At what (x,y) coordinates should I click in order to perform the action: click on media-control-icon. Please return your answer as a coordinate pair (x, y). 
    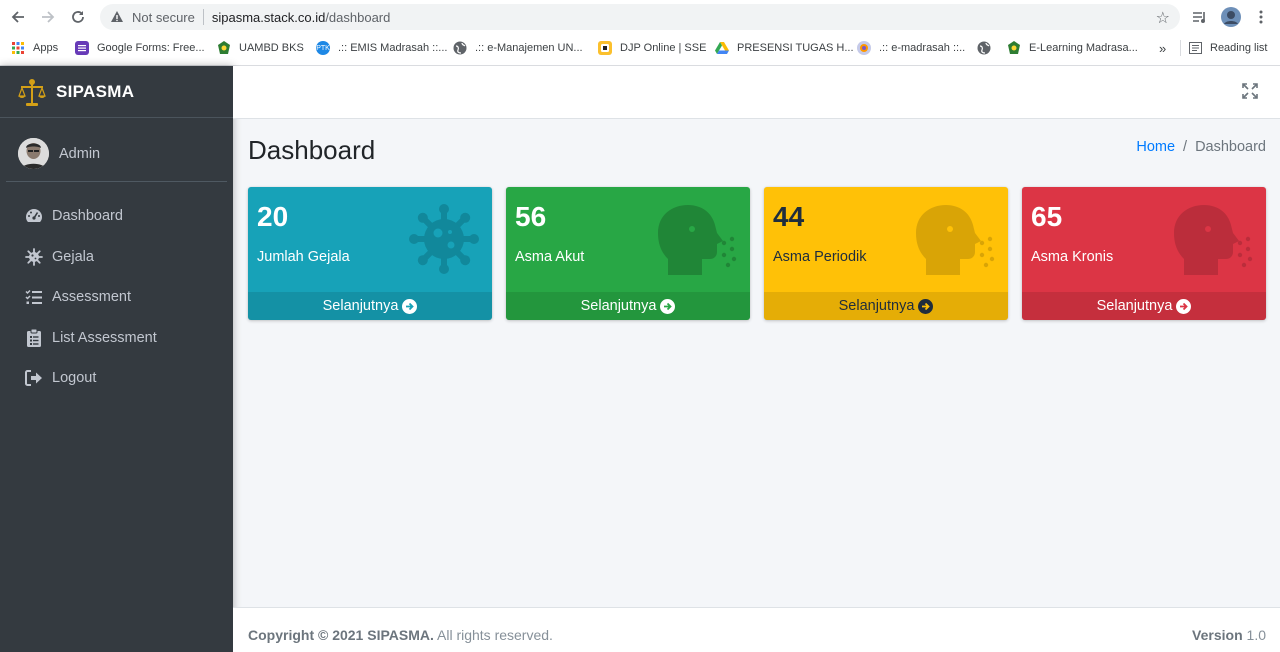
    Looking at the image, I should click on (1200, 17).